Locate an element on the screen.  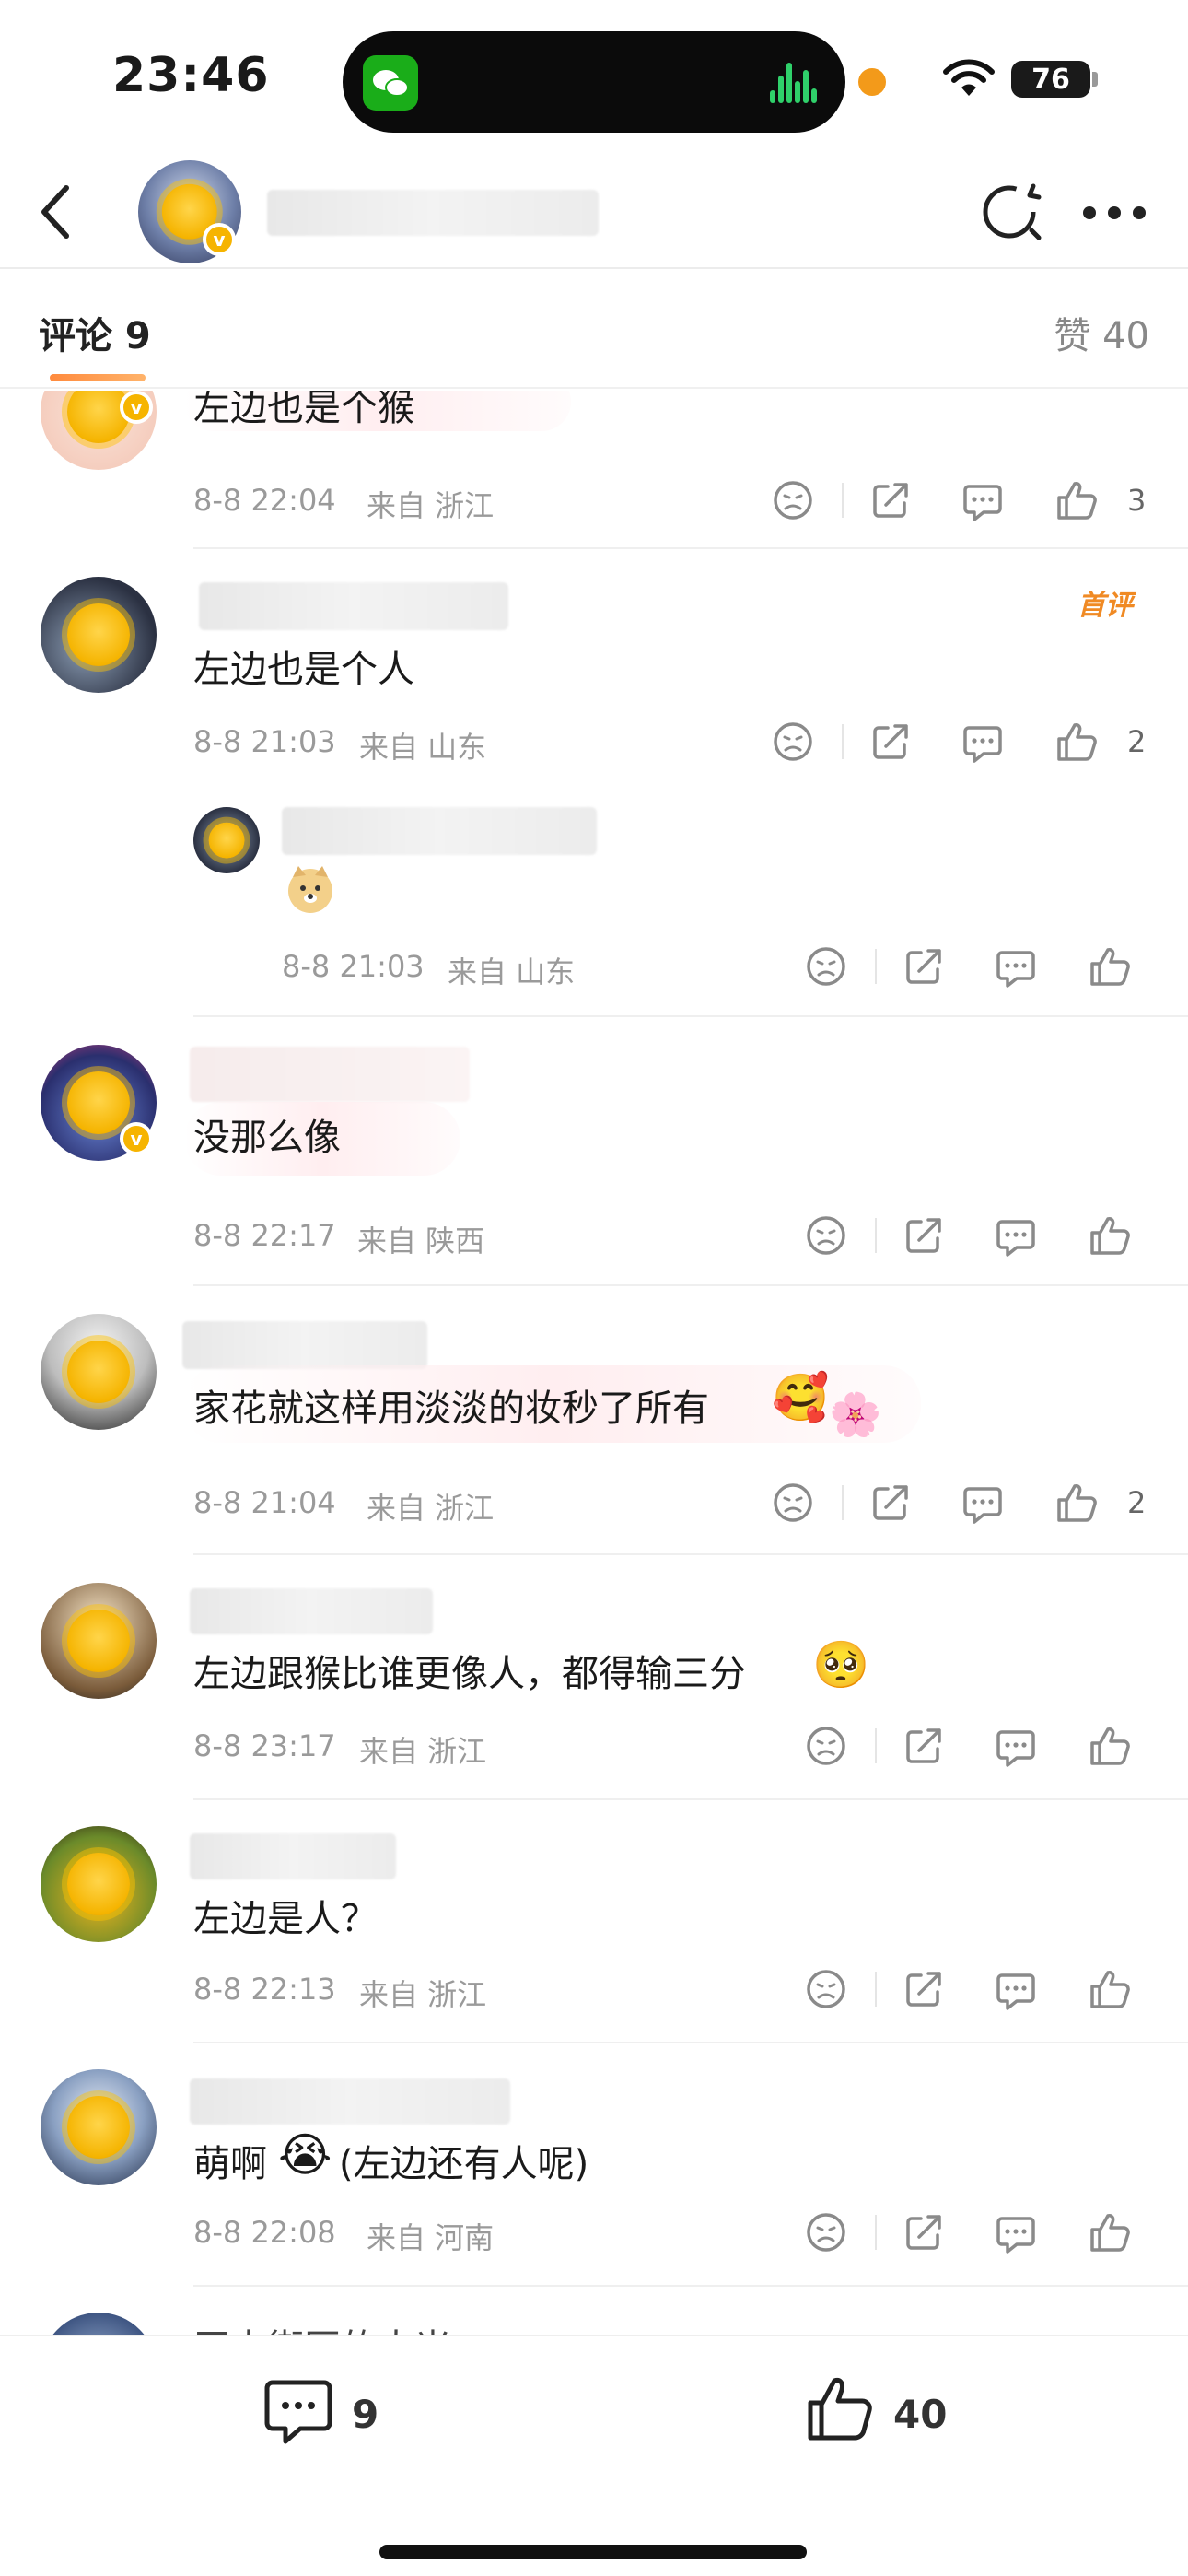
audio-wave-icon is located at coordinates (794, 83).